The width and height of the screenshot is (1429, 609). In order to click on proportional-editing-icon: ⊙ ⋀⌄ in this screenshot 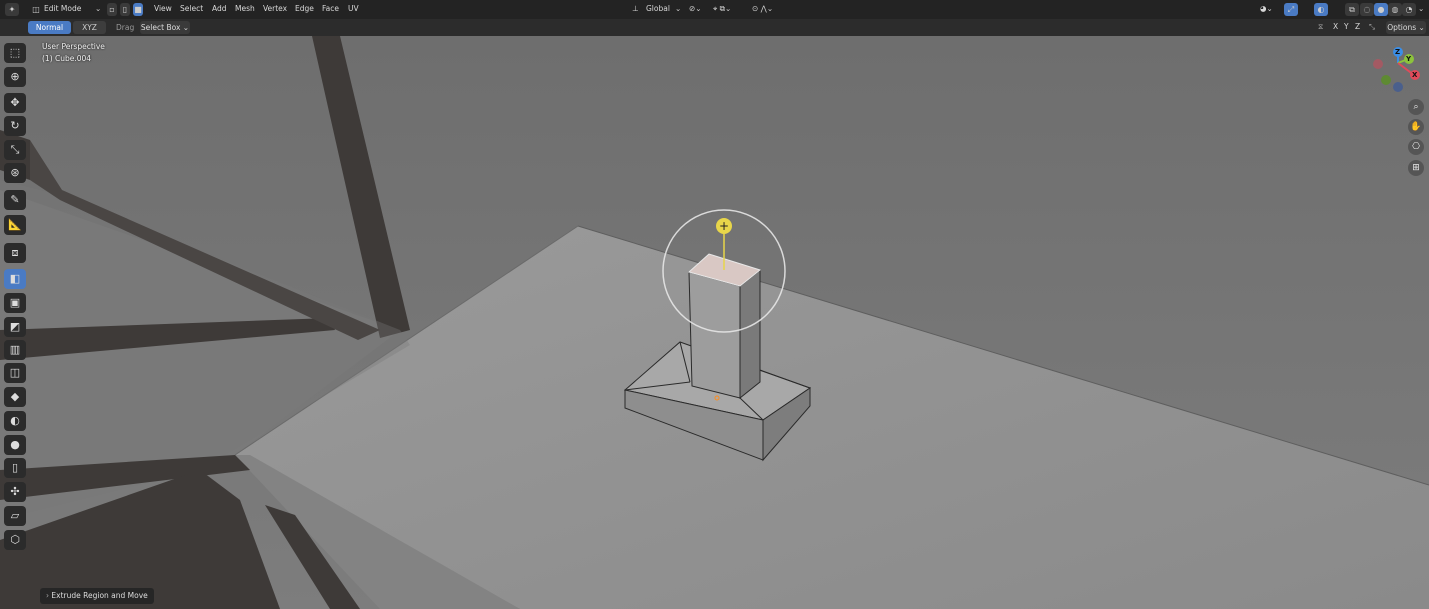, I will do `click(762, 9)`.